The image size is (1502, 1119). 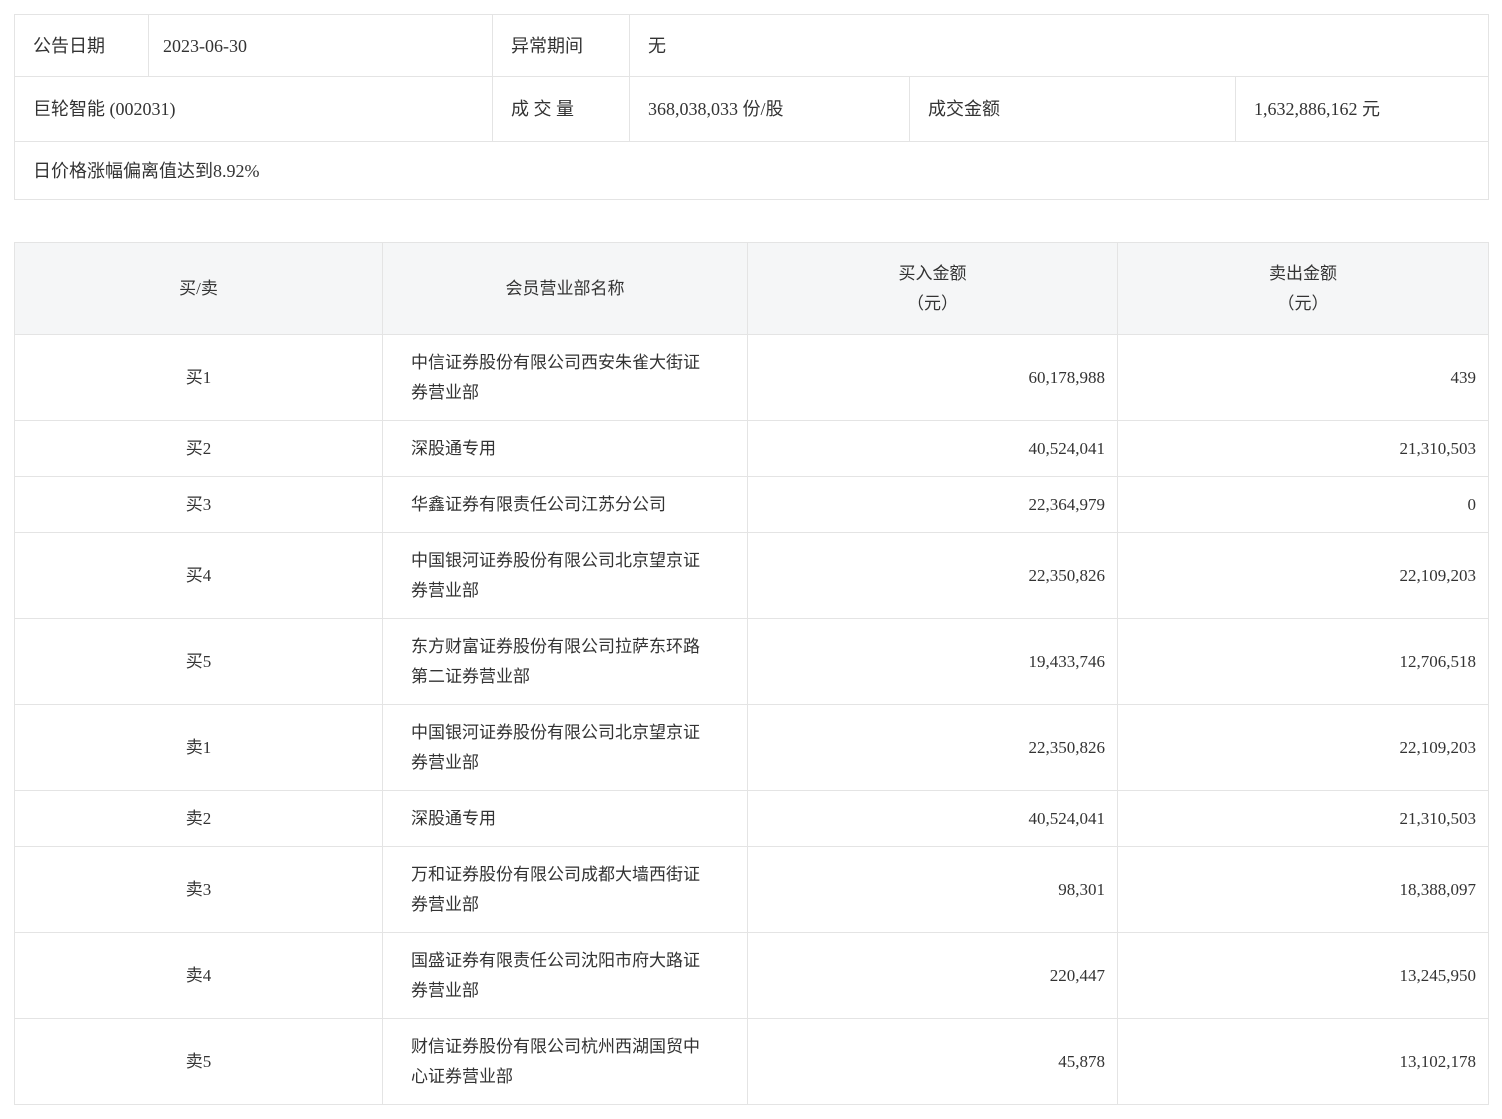 What do you see at coordinates (1303, 661) in the screenshot?
I see `sell-amount-cell: 12,706,518` at bounding box center [1303, 661].